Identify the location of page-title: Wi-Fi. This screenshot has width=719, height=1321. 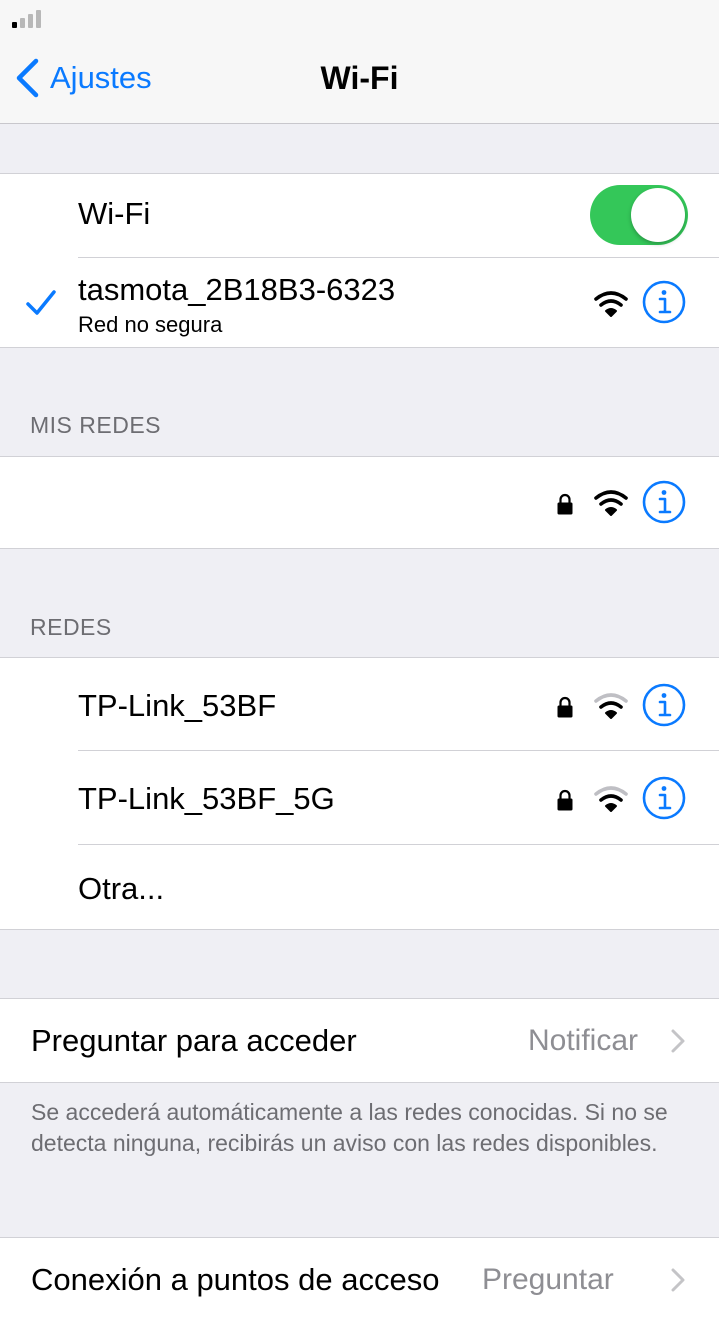
(359, 78).